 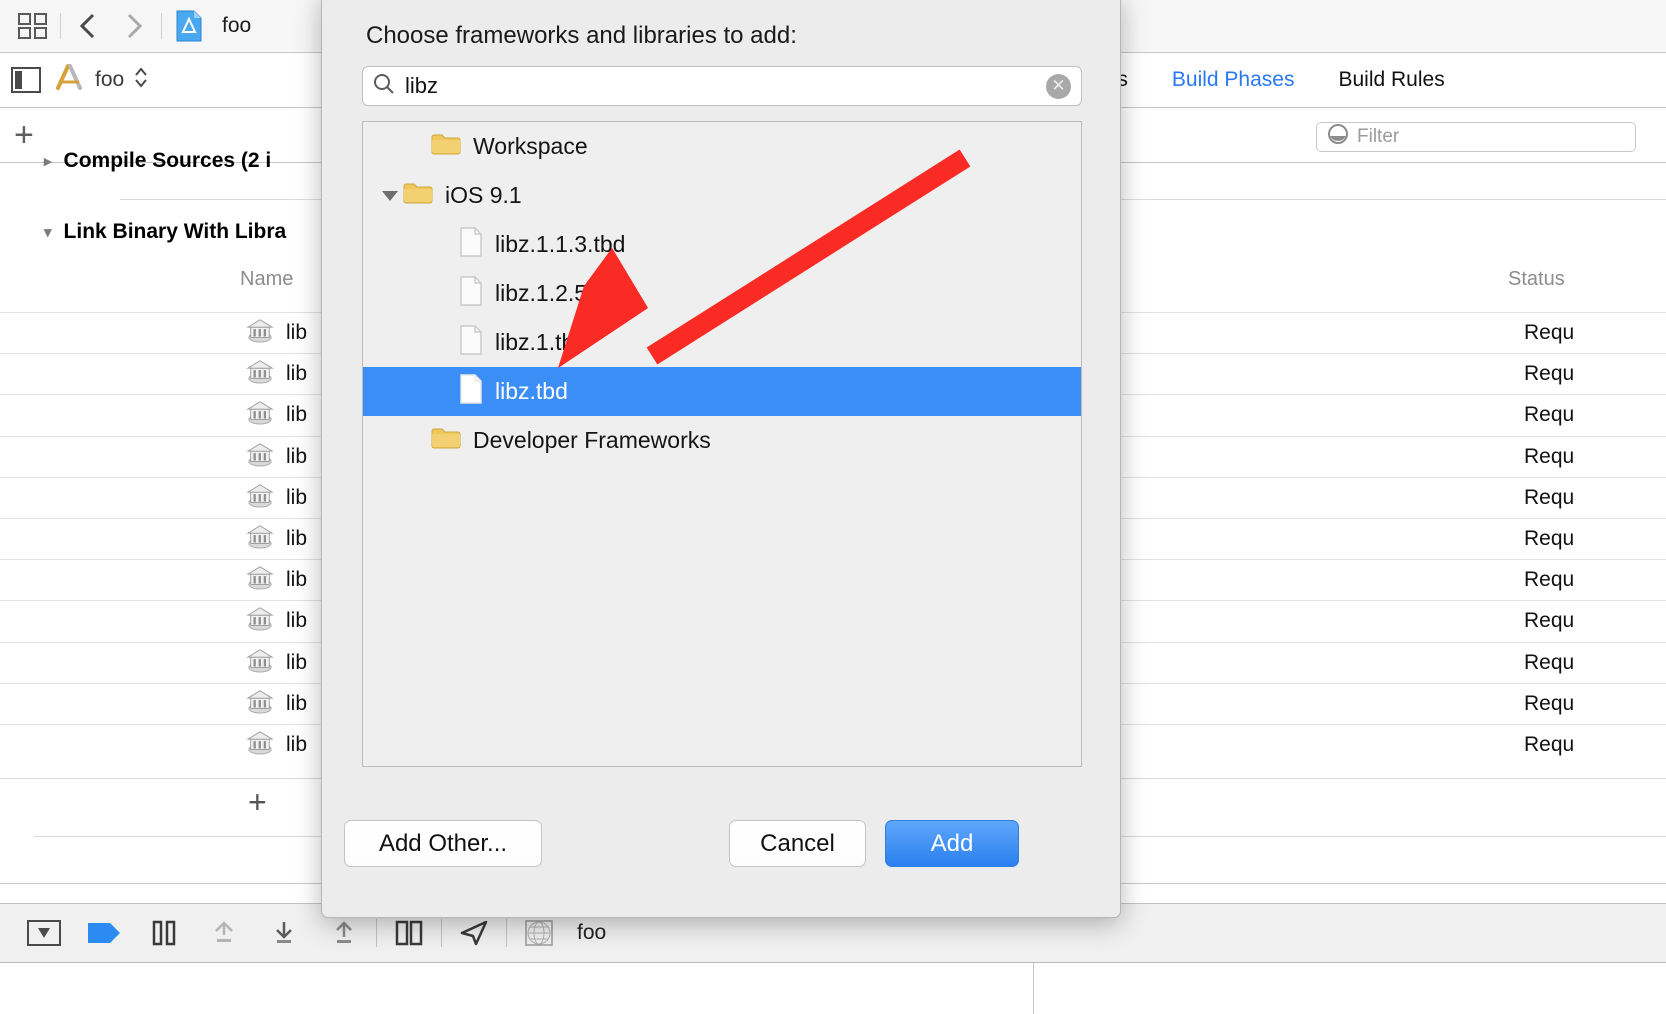 I want to click on search-input: ✕, so click(x=722, y=86).